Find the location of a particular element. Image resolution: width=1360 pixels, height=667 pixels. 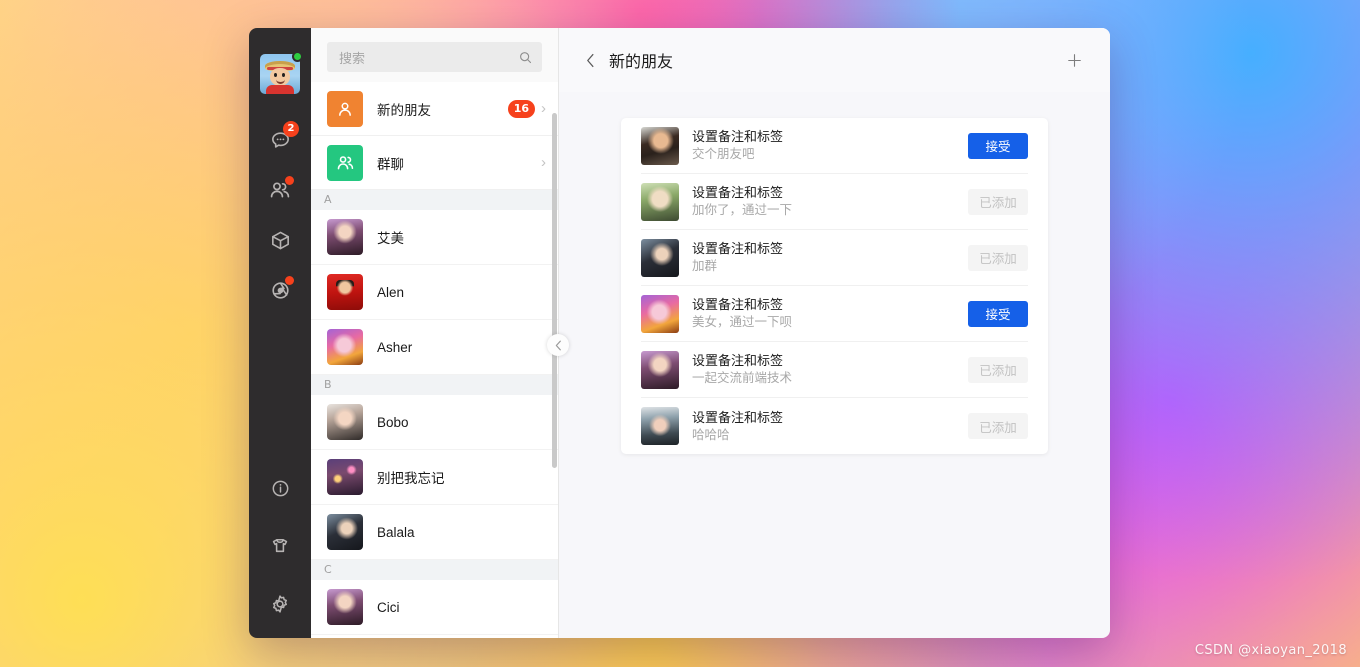

friend-request-row: 设置备注和标签 美女，通过一下呗 接受 is located at coordinates (834, 314).